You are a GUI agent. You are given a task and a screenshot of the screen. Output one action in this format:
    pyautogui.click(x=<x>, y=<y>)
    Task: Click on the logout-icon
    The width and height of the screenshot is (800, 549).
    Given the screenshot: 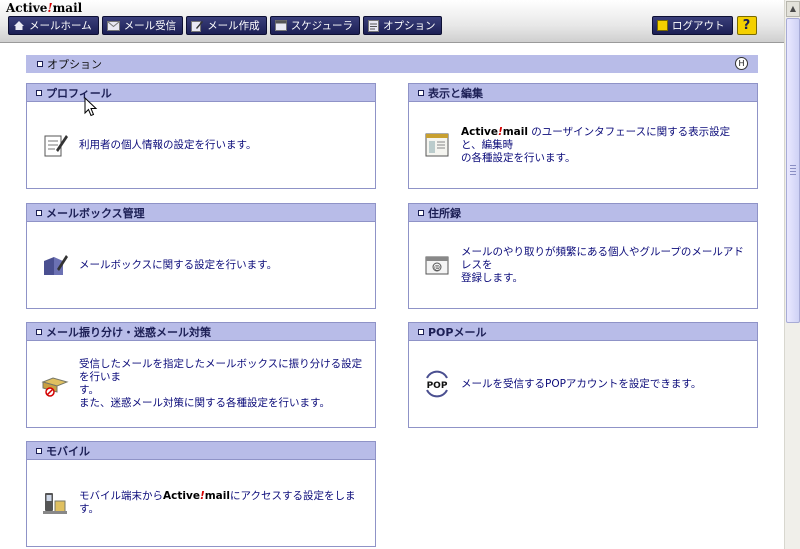 What is the action you would take?
    pyautogui.click(x=662, y=25)
    